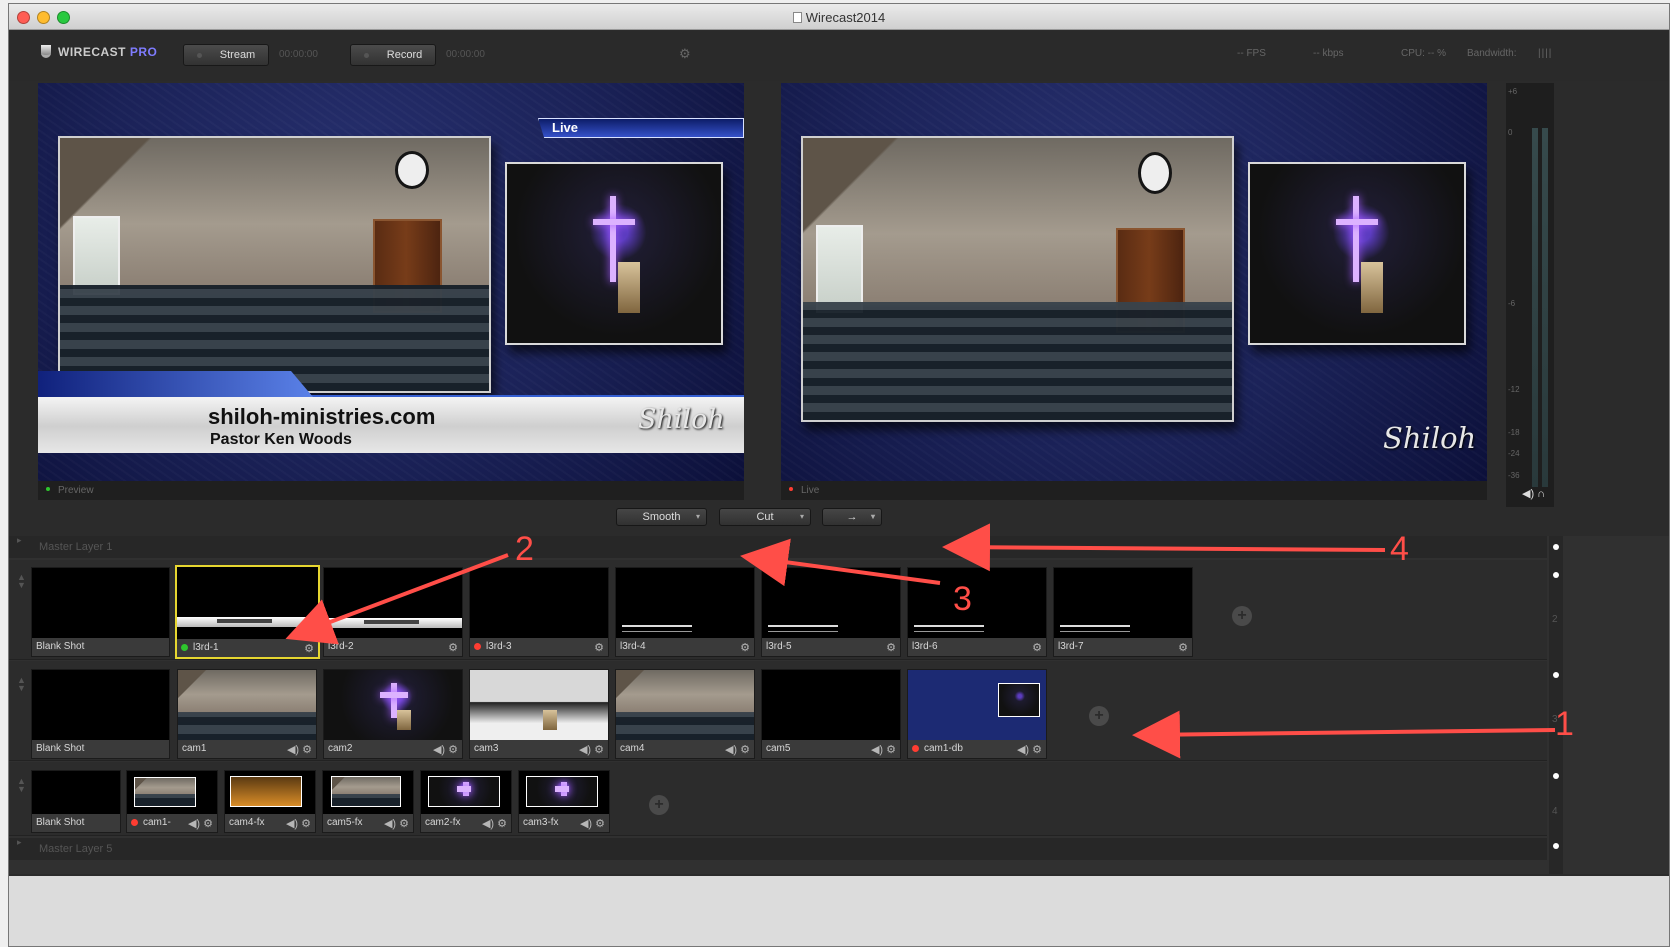  I want to click on master-layer-1-header: ▸ Master Layer 1, so click(778, 547).